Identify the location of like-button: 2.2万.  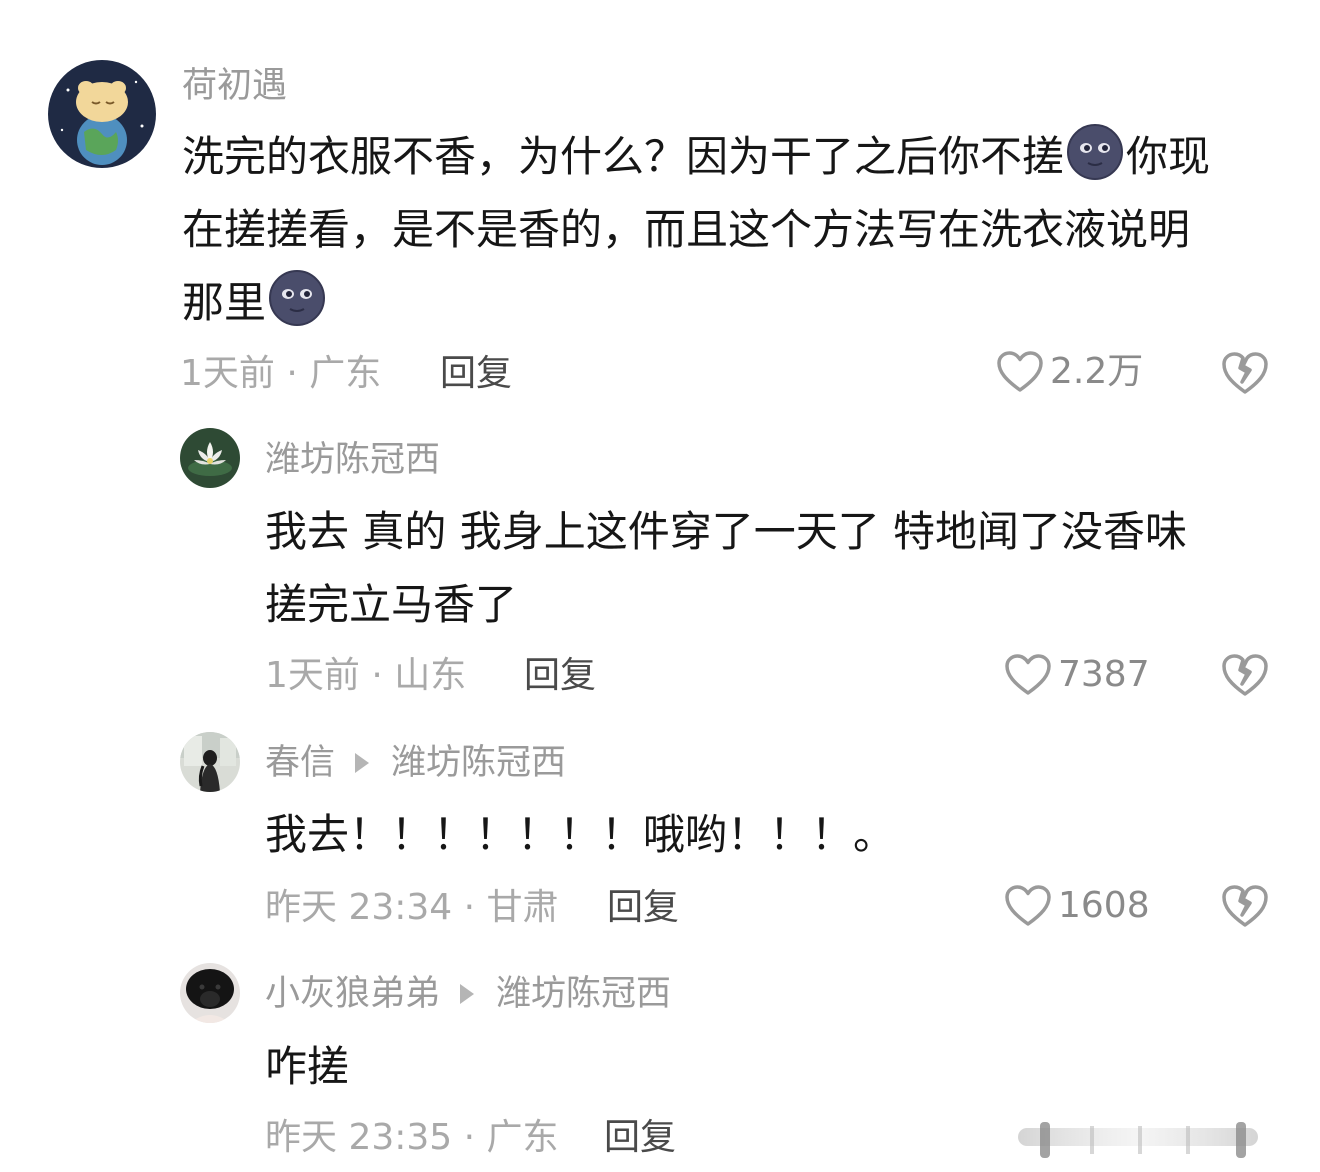
(1069, 372).